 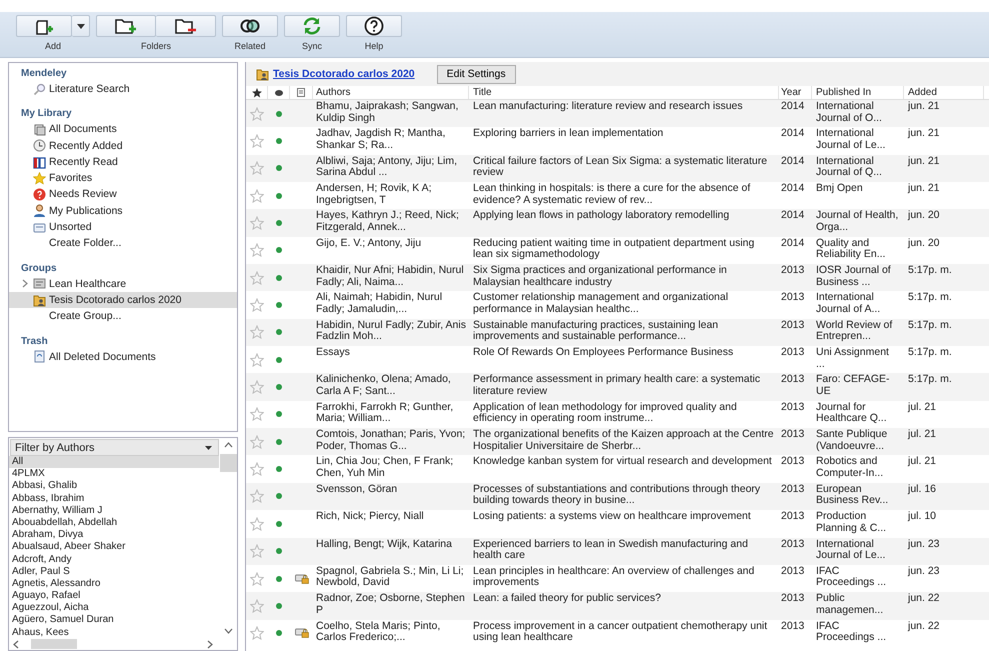 I want to click on collection-link: Tesis Dcotorado carlos 2020, so click(x=344, y=74).